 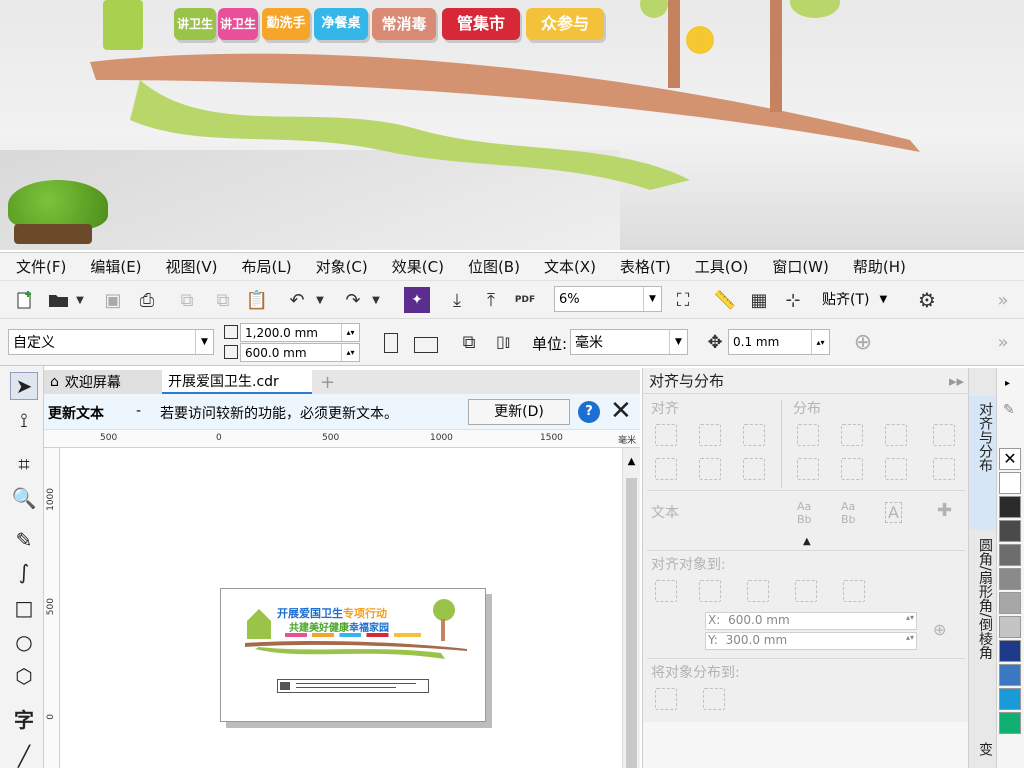 I want to click on align-bottom-icon, so click(x=754, y=469).